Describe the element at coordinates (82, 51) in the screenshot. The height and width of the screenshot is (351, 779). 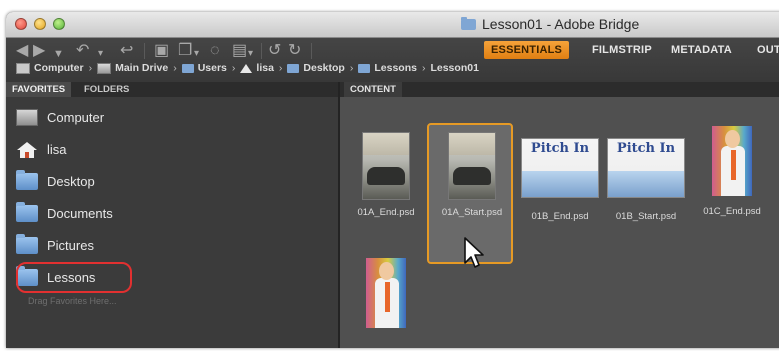
I see `recent-folder-icon: ↶` at that location.